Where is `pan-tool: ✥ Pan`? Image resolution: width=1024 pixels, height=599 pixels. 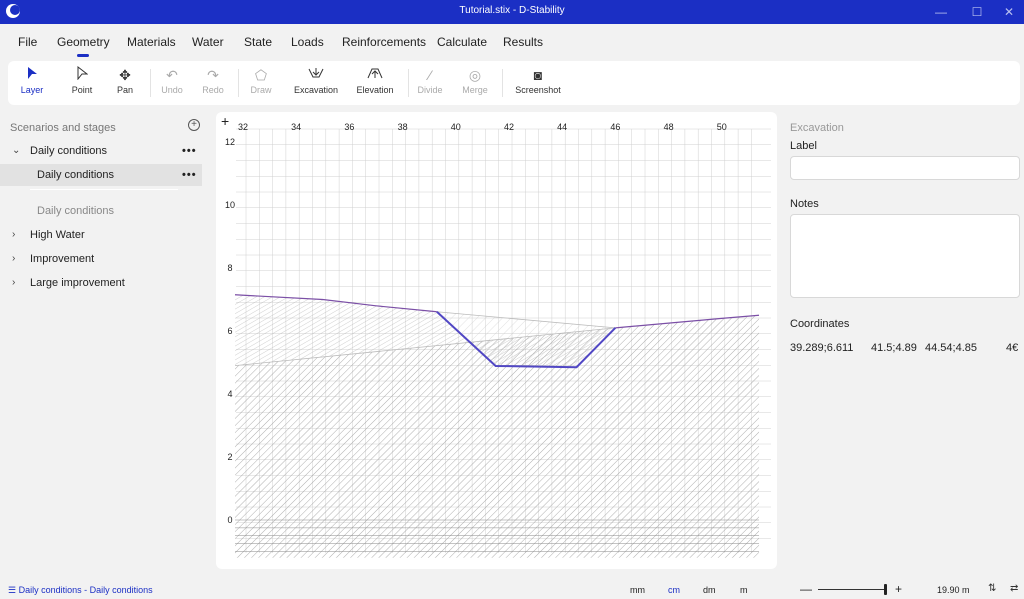 pan-tool: ✥ Pan is located at coordinates (125, 83).